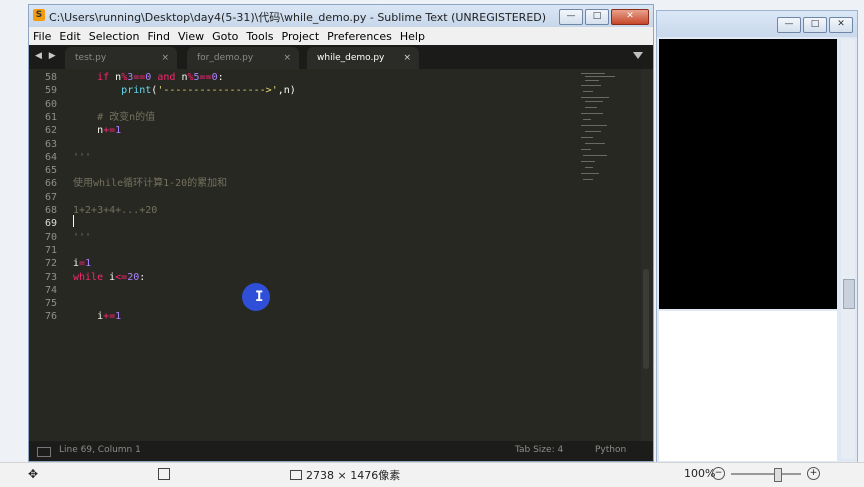 The height and width of the screenshot is (487, 864). What do you see at coordinates (50, 197) in the screenshot?
I see `line-number: 67` at bounding box center [50, 197].